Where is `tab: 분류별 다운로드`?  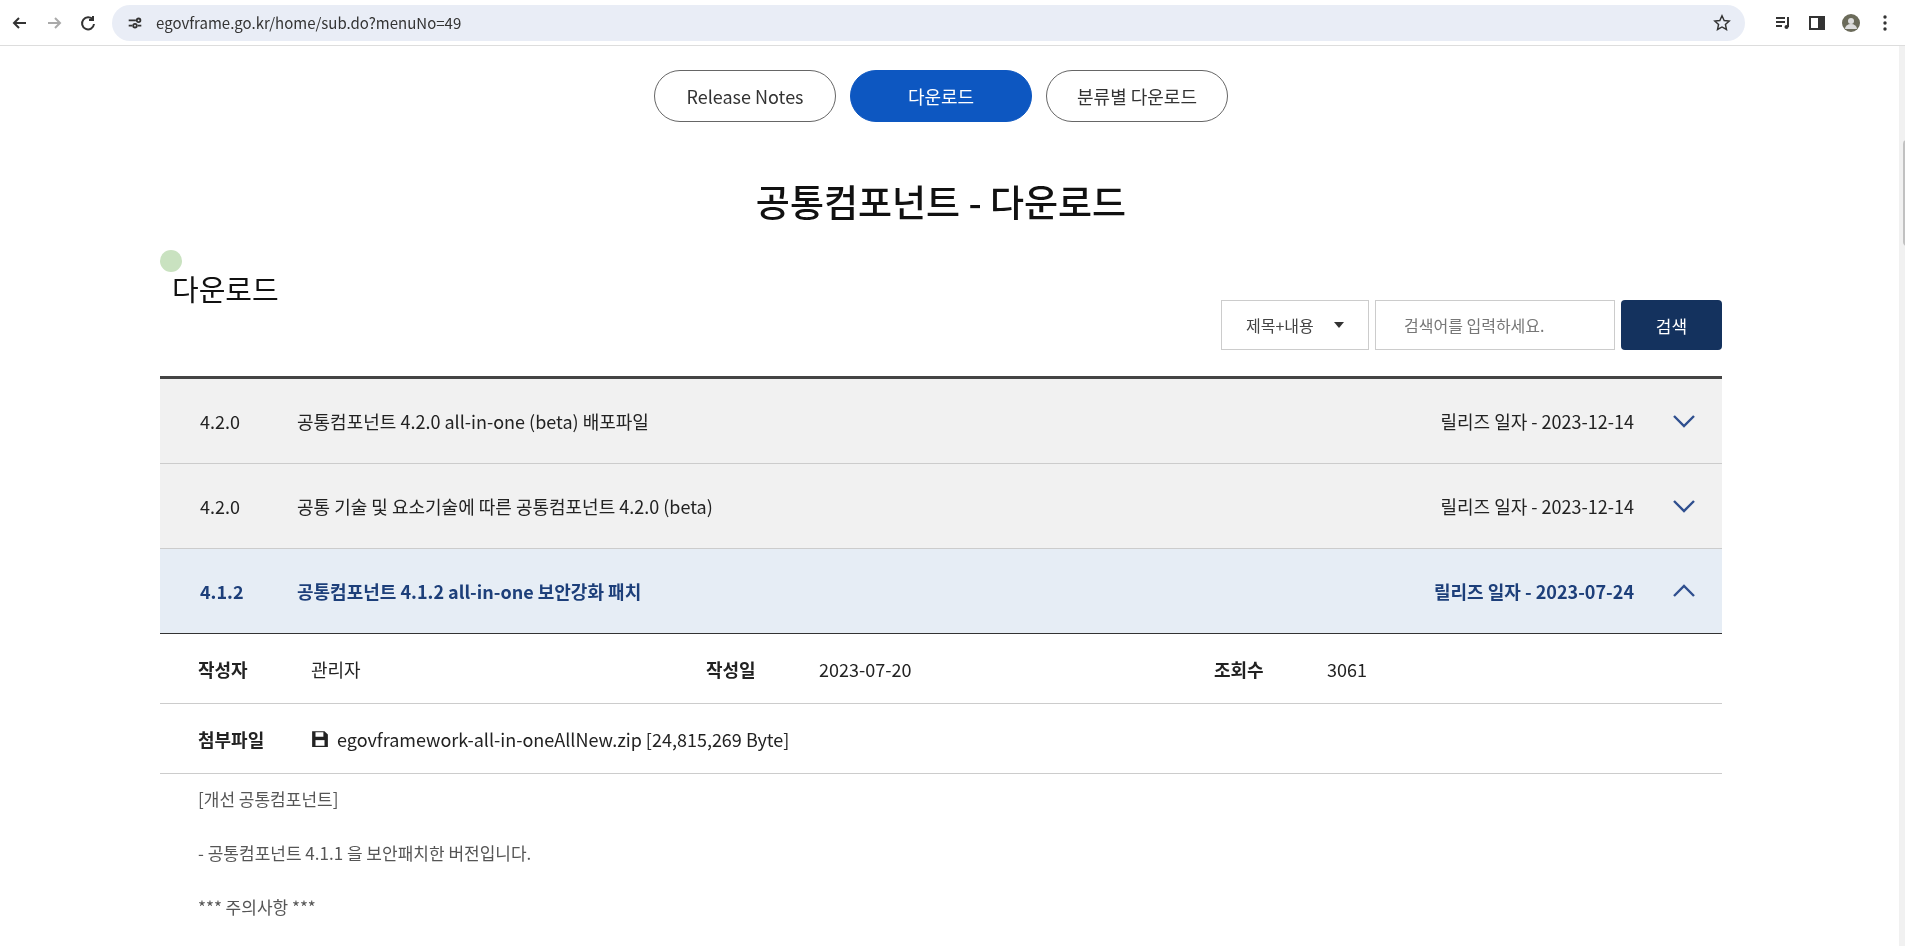
tab: 분류별 다운로드 is located at coordinates (1137, 96).